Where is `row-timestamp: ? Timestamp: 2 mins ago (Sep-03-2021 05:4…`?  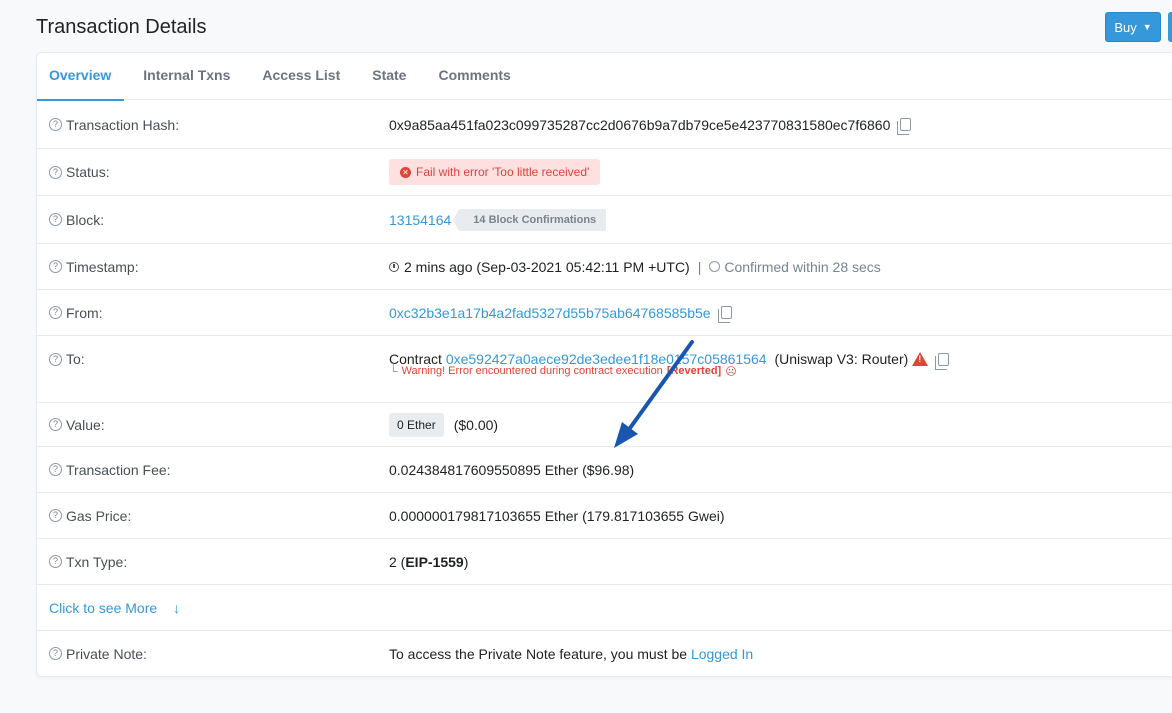
row-timestamp: ? Timestamp: 2 mins ago (Sep-03-2021 05:4… is located at coordinates (604, 267).